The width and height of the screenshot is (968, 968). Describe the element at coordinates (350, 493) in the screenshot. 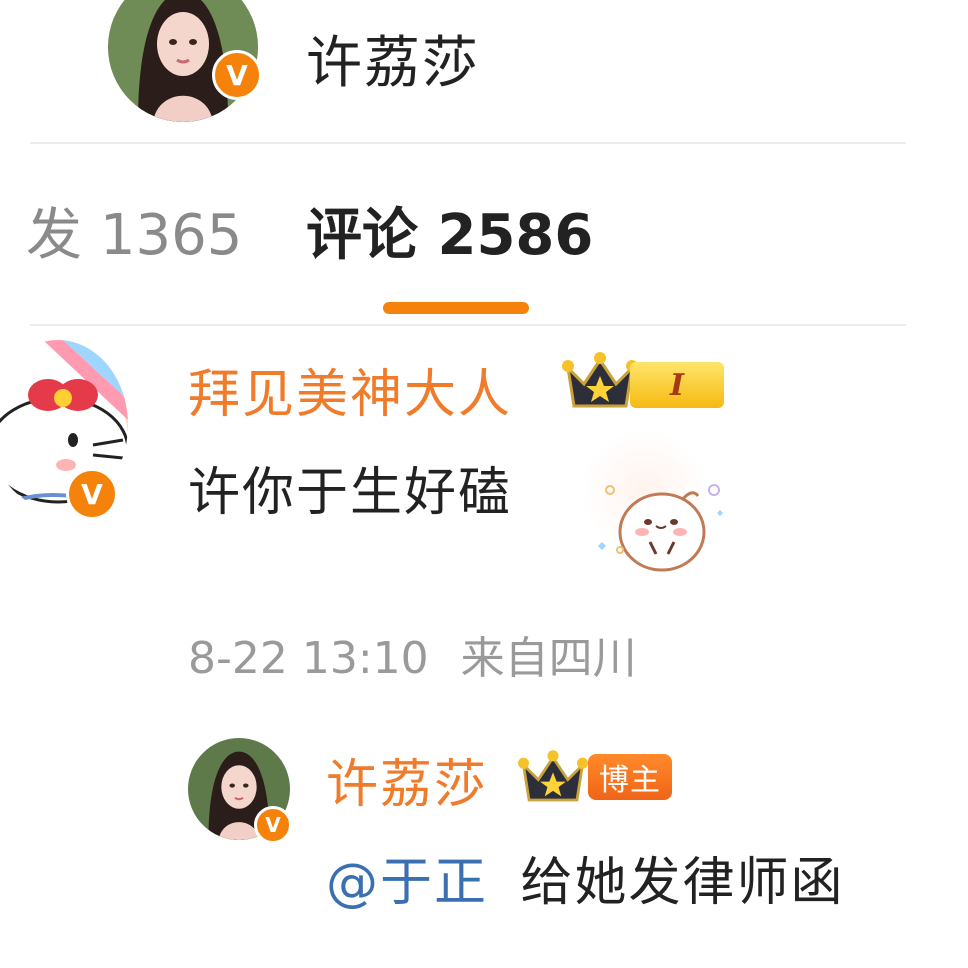

I see `comment-text: 许你于生好磕` at that location.